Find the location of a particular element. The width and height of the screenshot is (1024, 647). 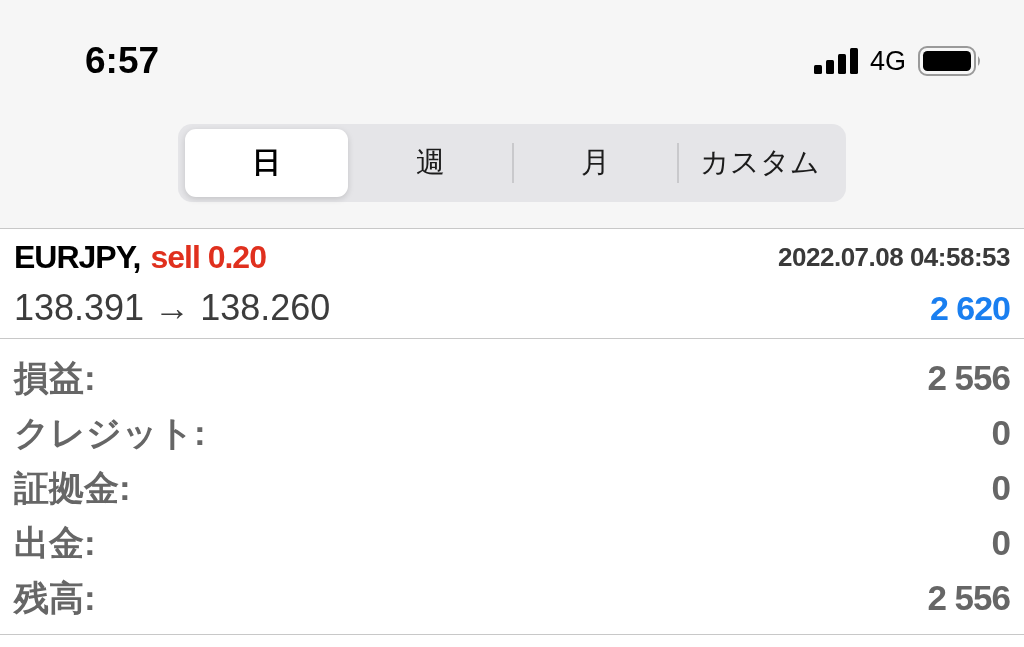

price-change: 138.391 → 138.260 is located at coordinates (172, 308).